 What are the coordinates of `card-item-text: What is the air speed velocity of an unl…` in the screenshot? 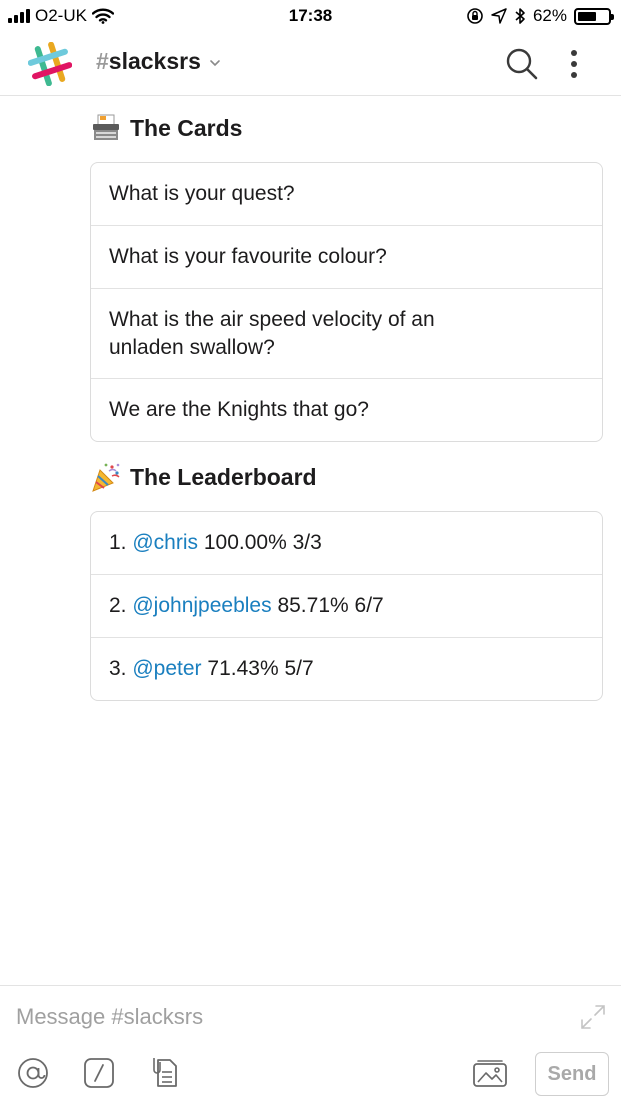 It's located at (272, 333).